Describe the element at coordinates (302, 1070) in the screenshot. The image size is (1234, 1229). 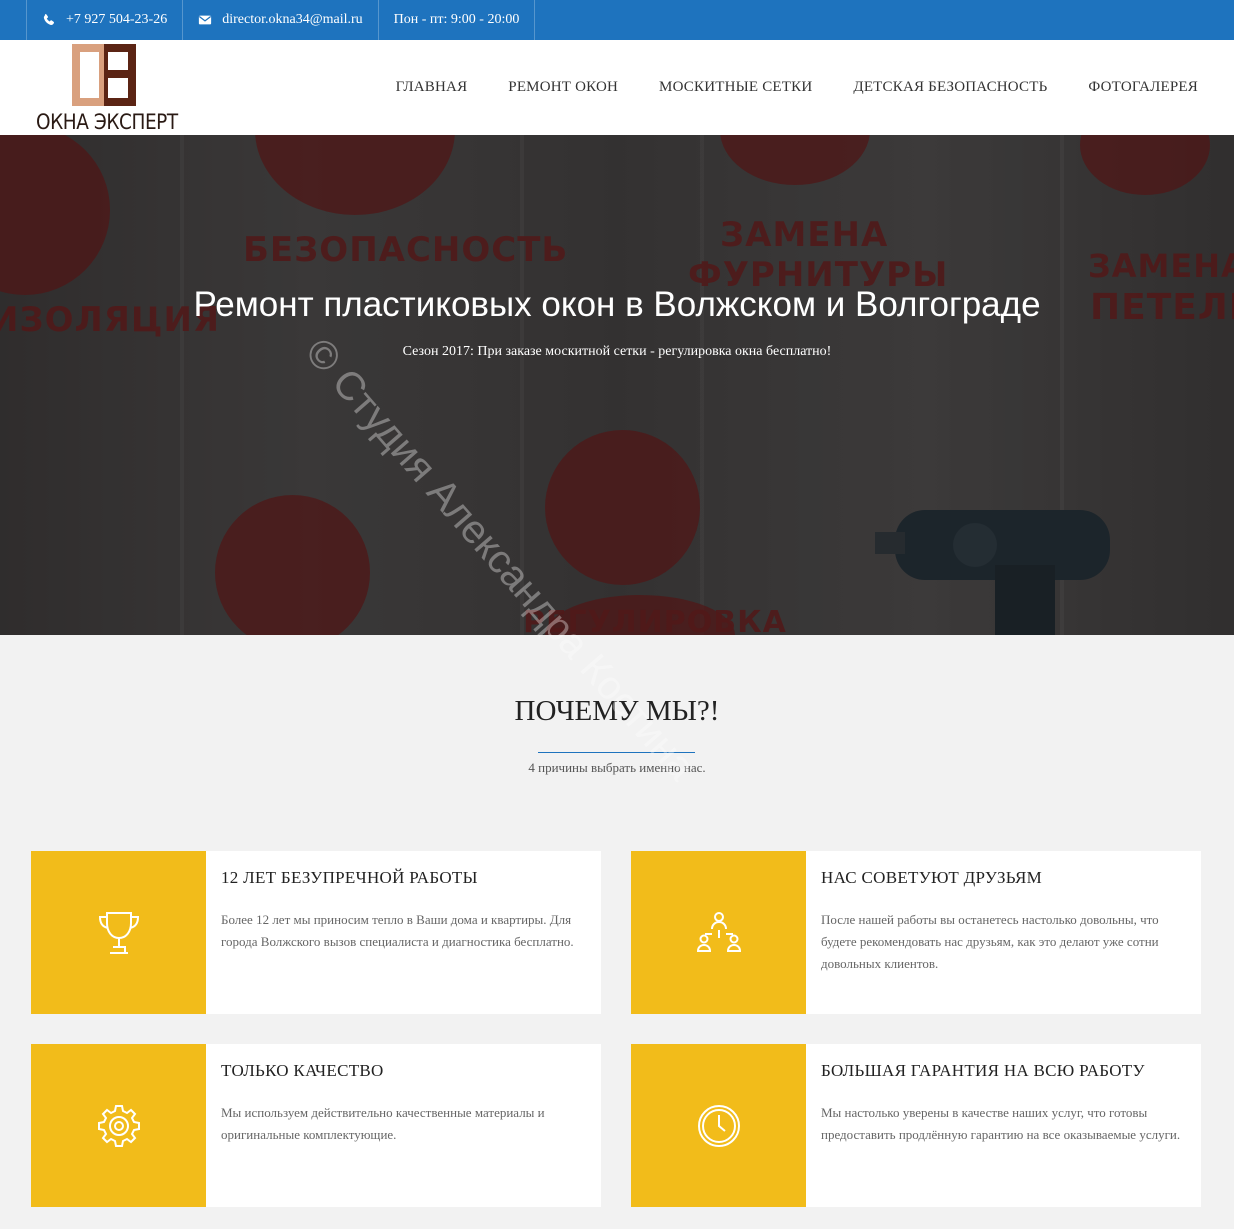
I see `feature-title: ТОЛЬКО КАЧЕСТВО` at that location.